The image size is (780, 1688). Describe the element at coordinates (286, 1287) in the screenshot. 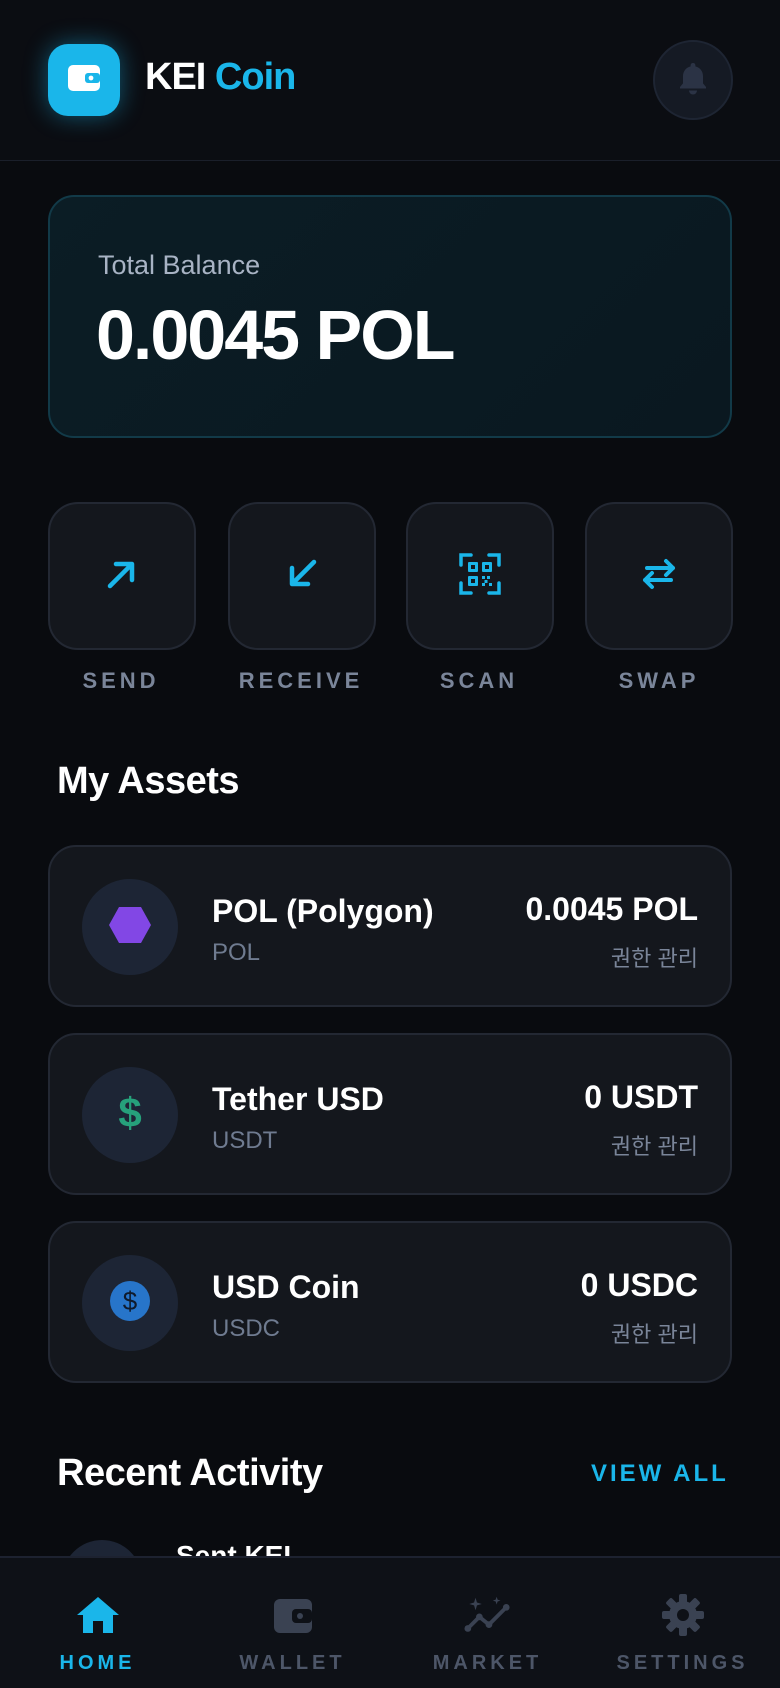

I see `asset-name: USD Coin` at that location.